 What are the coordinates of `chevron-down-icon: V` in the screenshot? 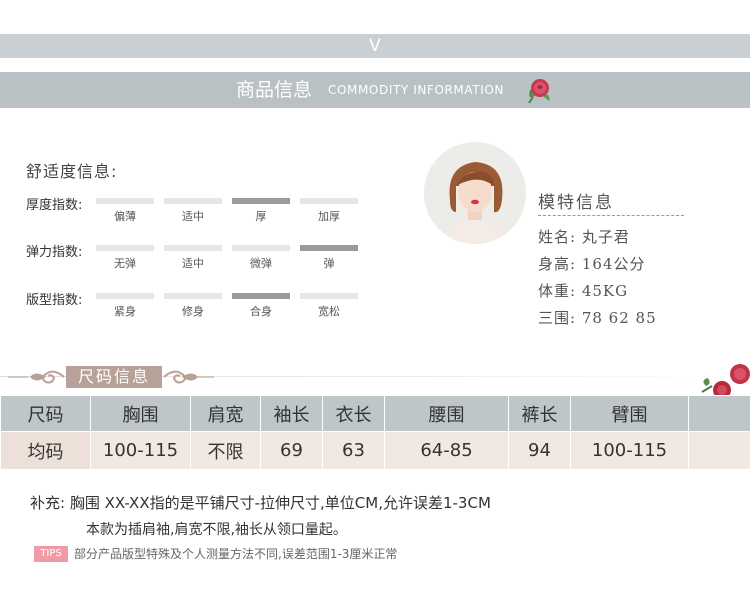 It's located at (375, 46).